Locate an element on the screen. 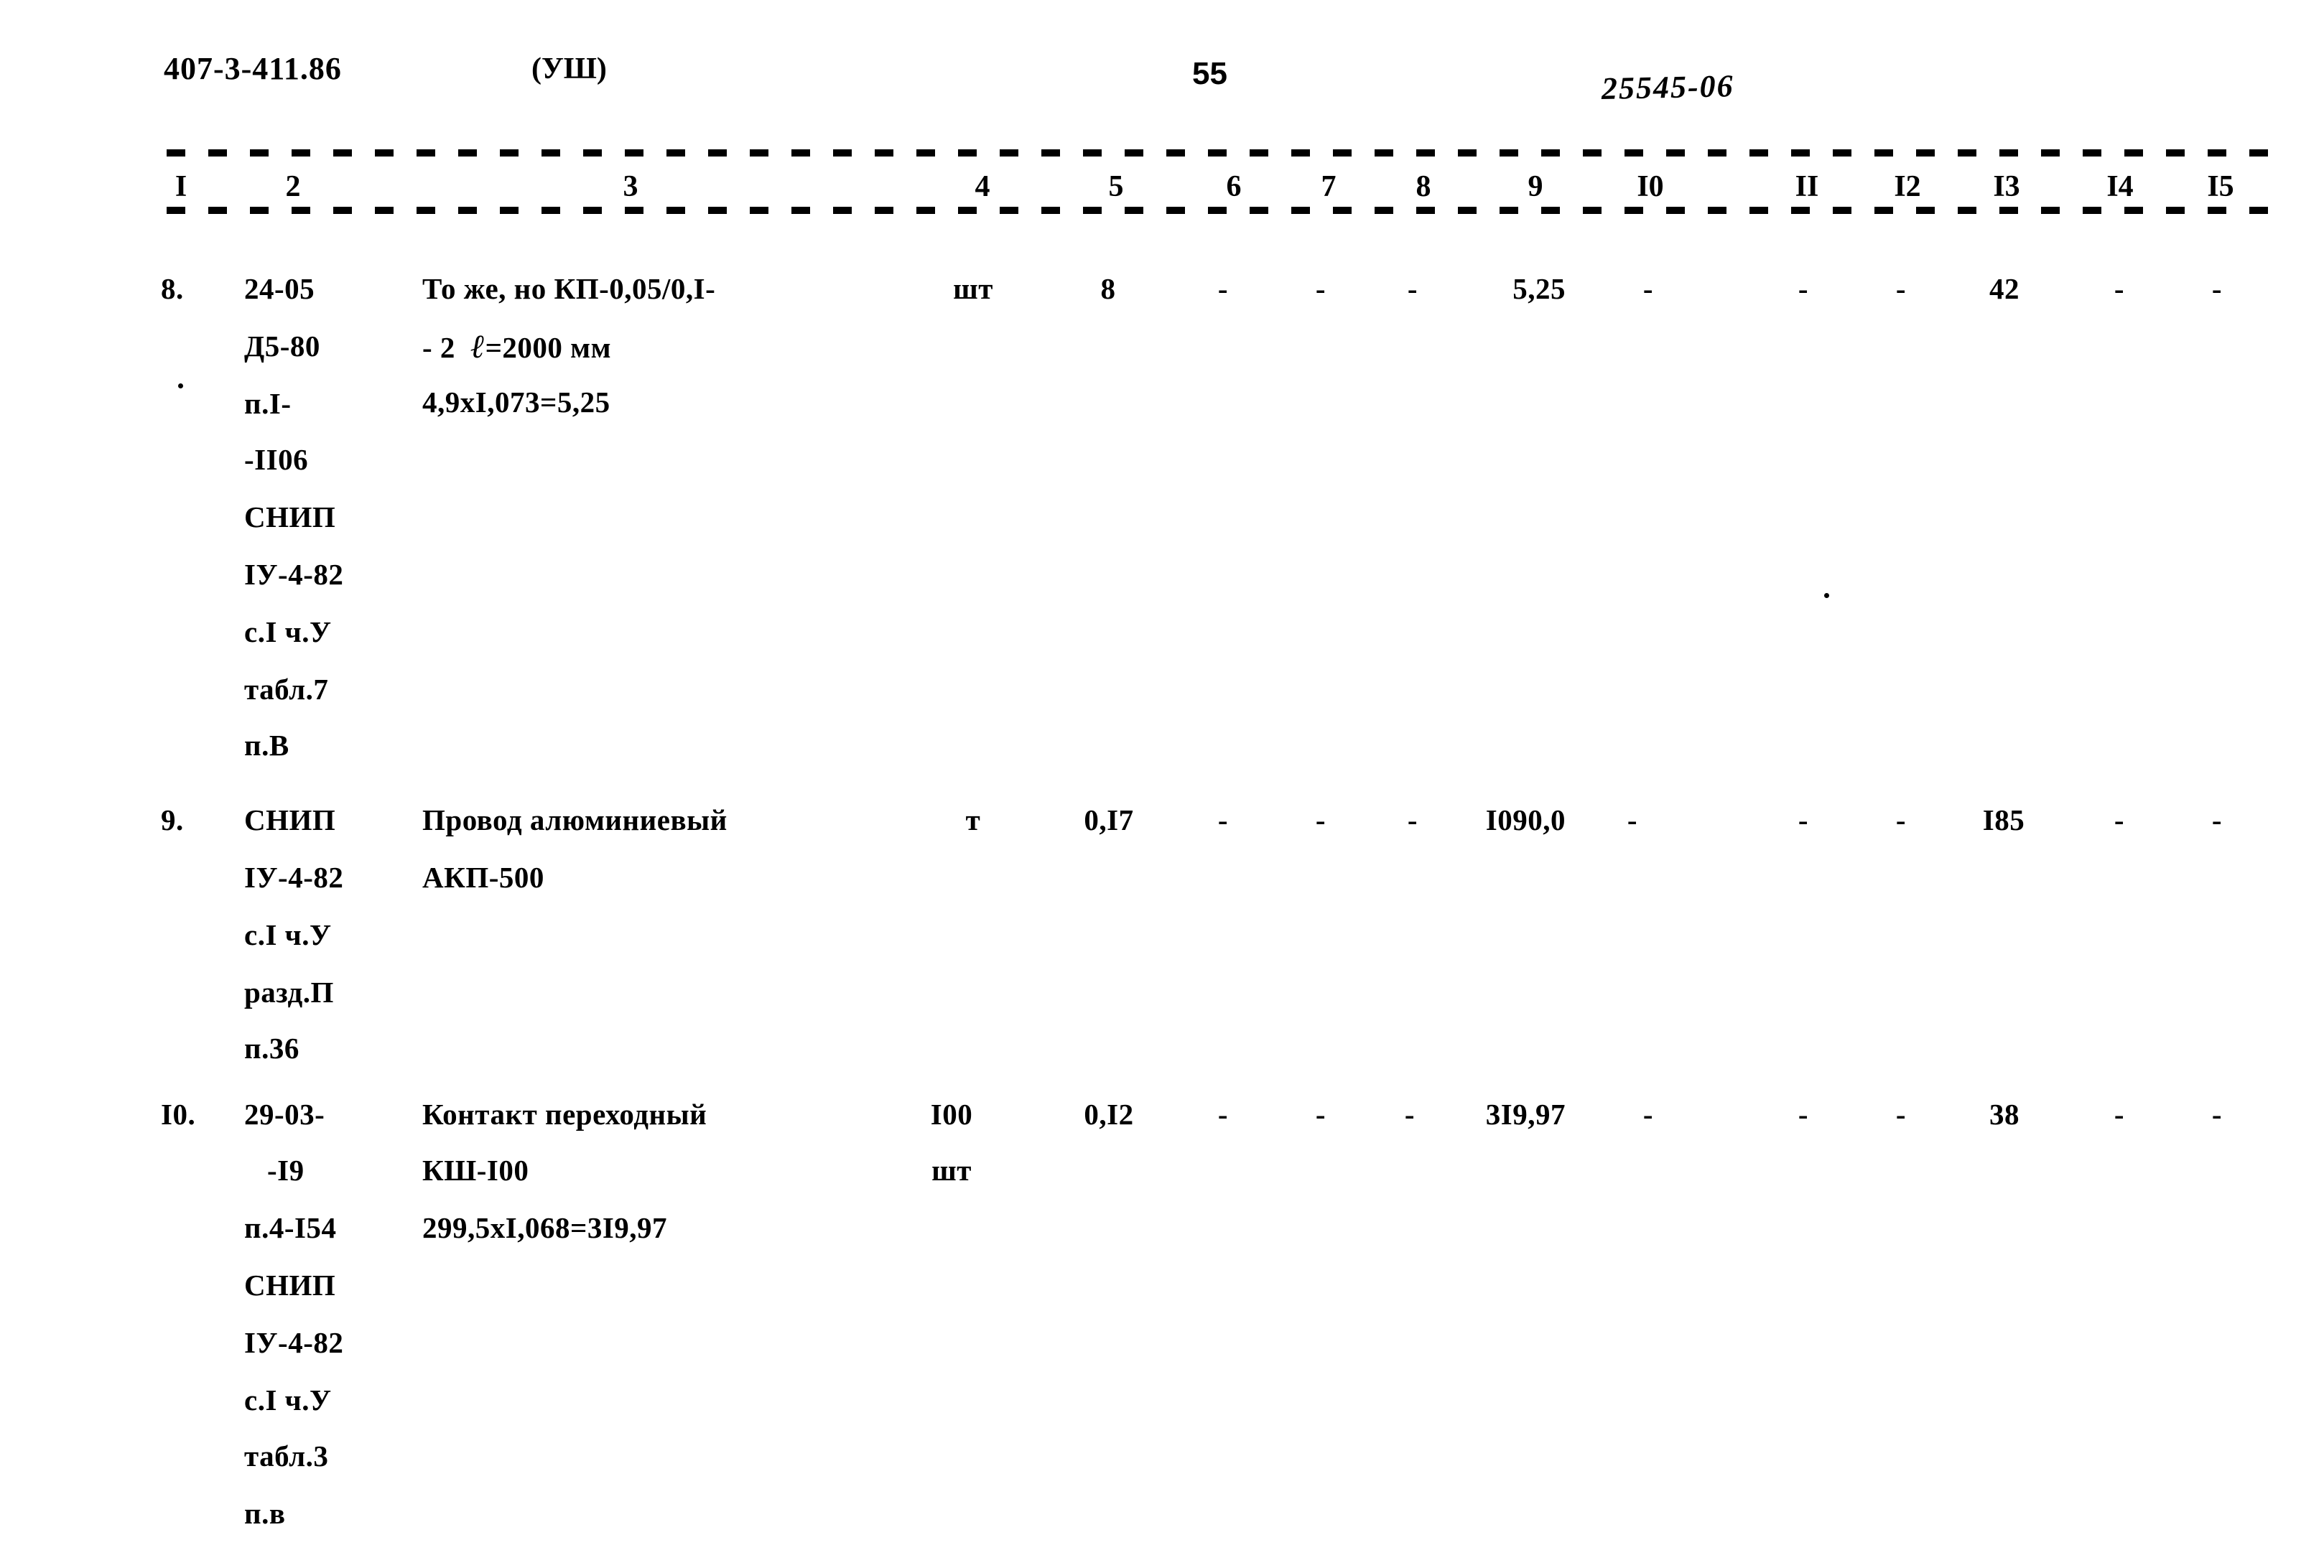 This screenshot has width=2324, height=1568. cell-col9: 5,25 is located at coordinates (1539, 288).